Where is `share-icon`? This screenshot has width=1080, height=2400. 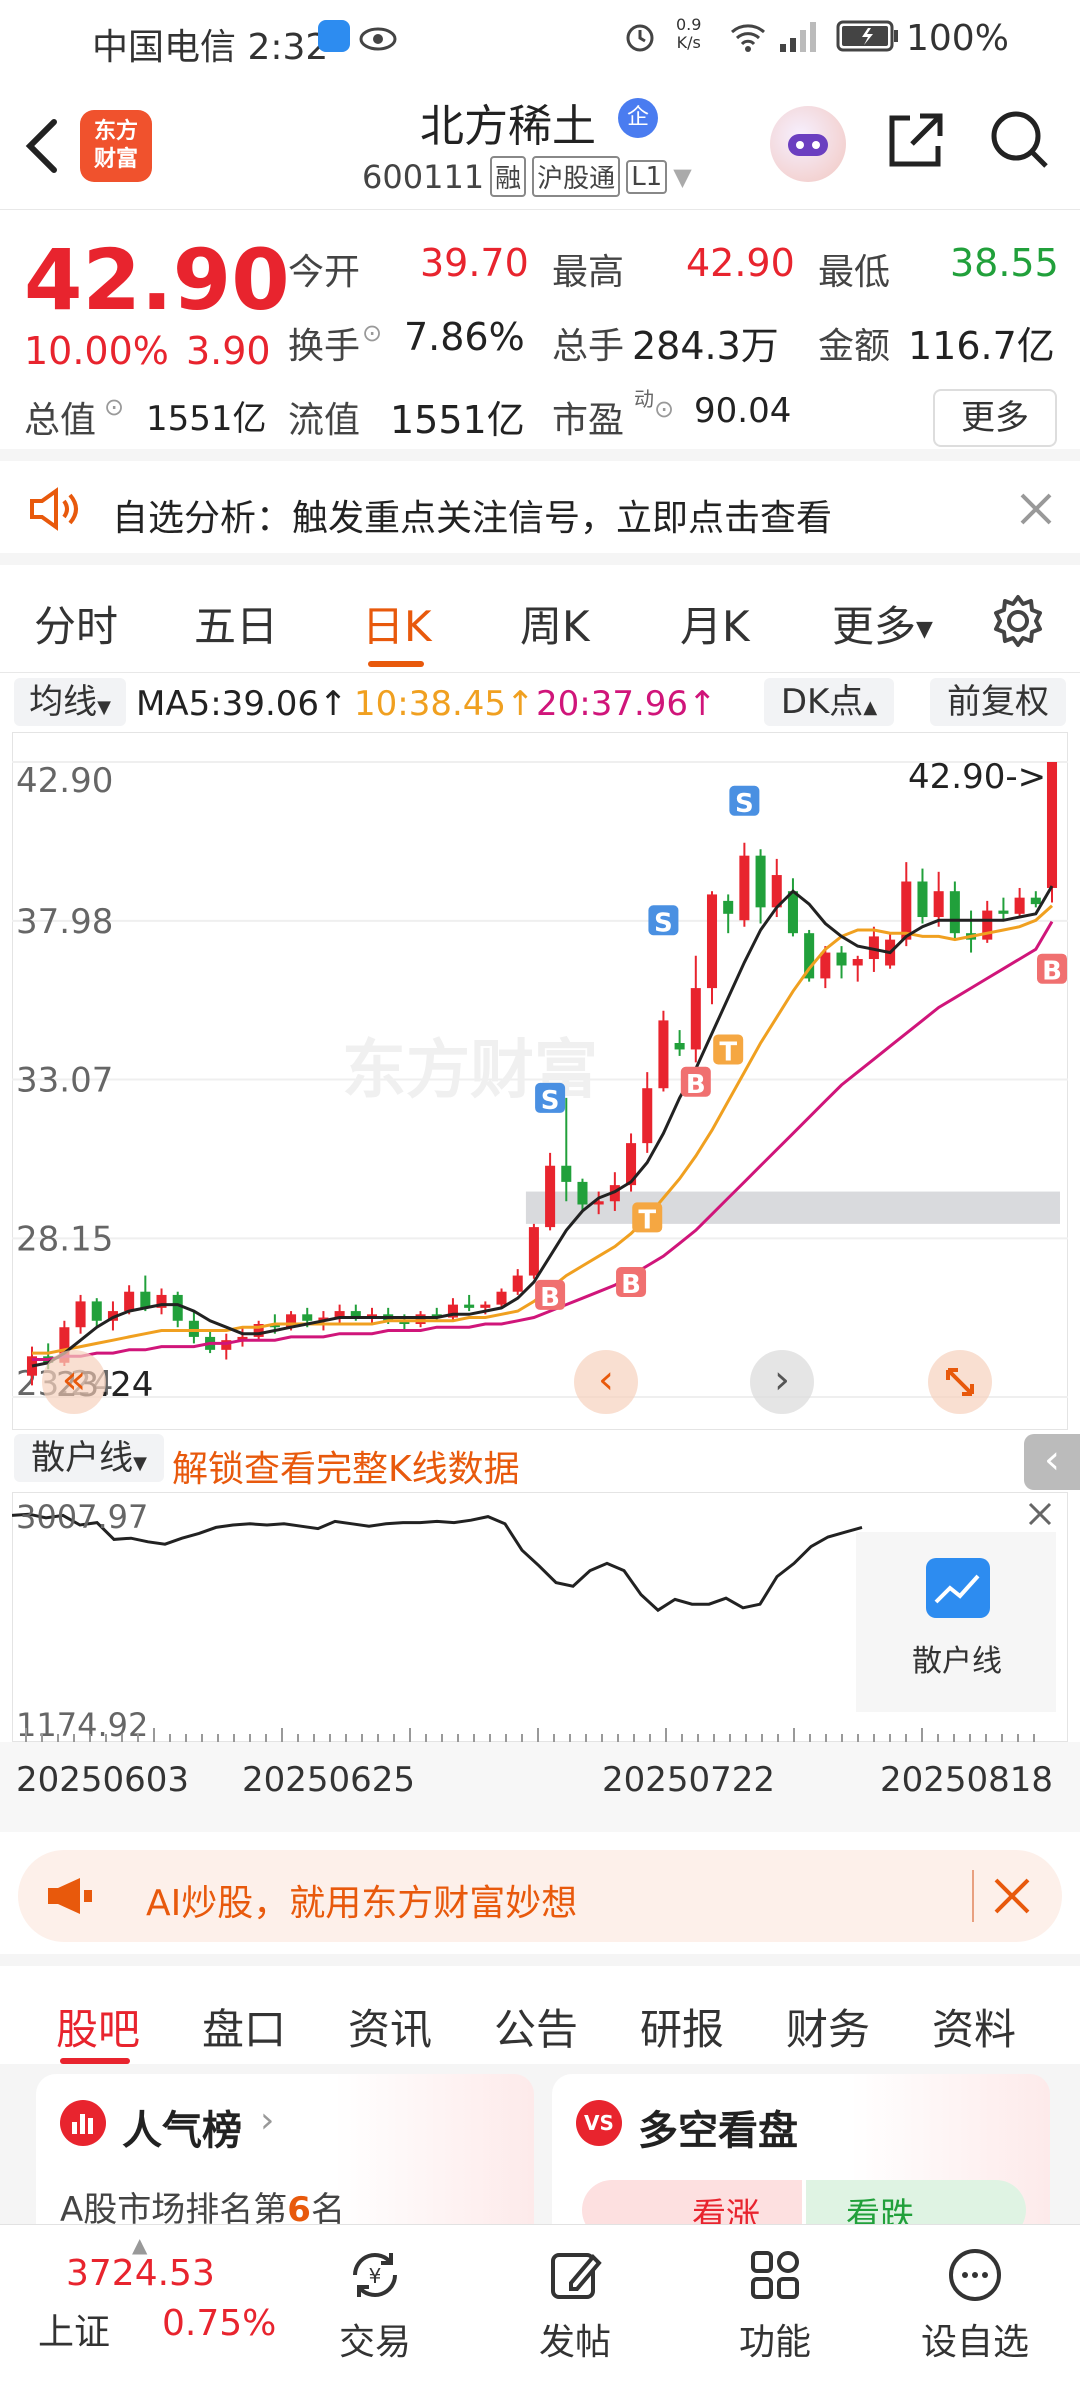
share-icon is located at coordinates (916, 142).